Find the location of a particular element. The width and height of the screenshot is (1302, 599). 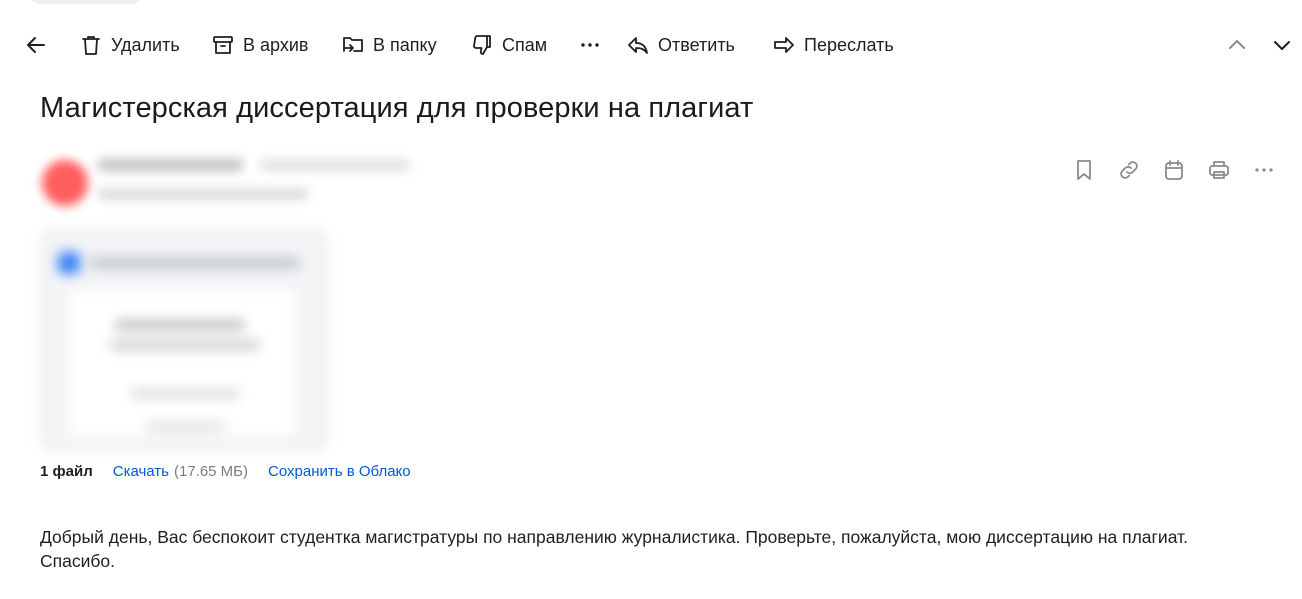

delete-button: Удалить is located at coordinates (129, 45).